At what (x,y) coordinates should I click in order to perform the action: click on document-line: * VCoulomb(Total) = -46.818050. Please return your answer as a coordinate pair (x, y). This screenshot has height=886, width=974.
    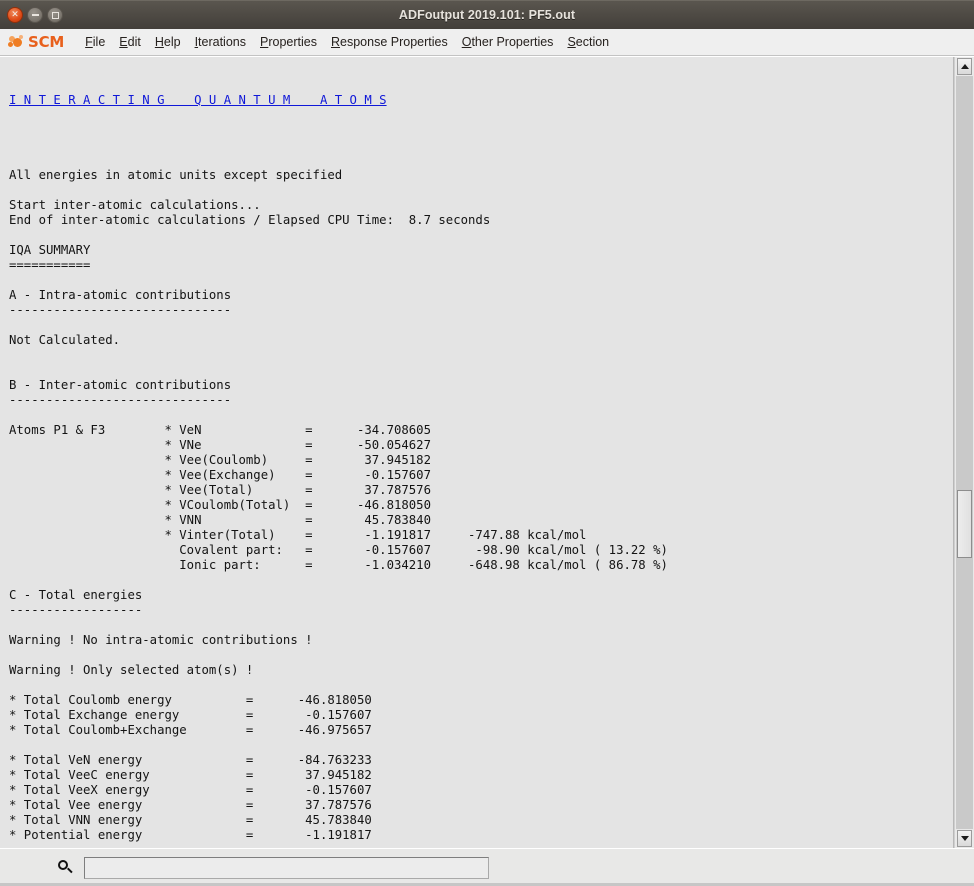
    Looking at the image, I should click on (220, 505).